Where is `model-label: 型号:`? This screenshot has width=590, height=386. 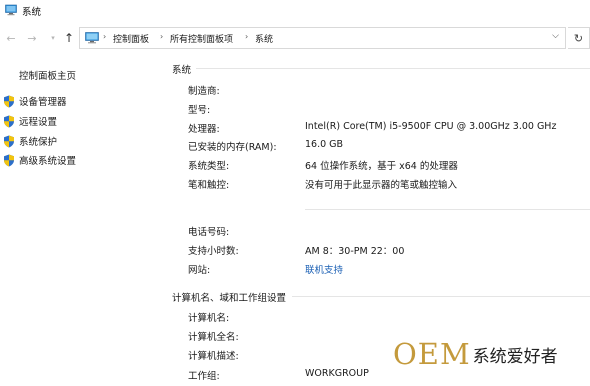 model-label: 型号: is located at coordinates (199, 110).